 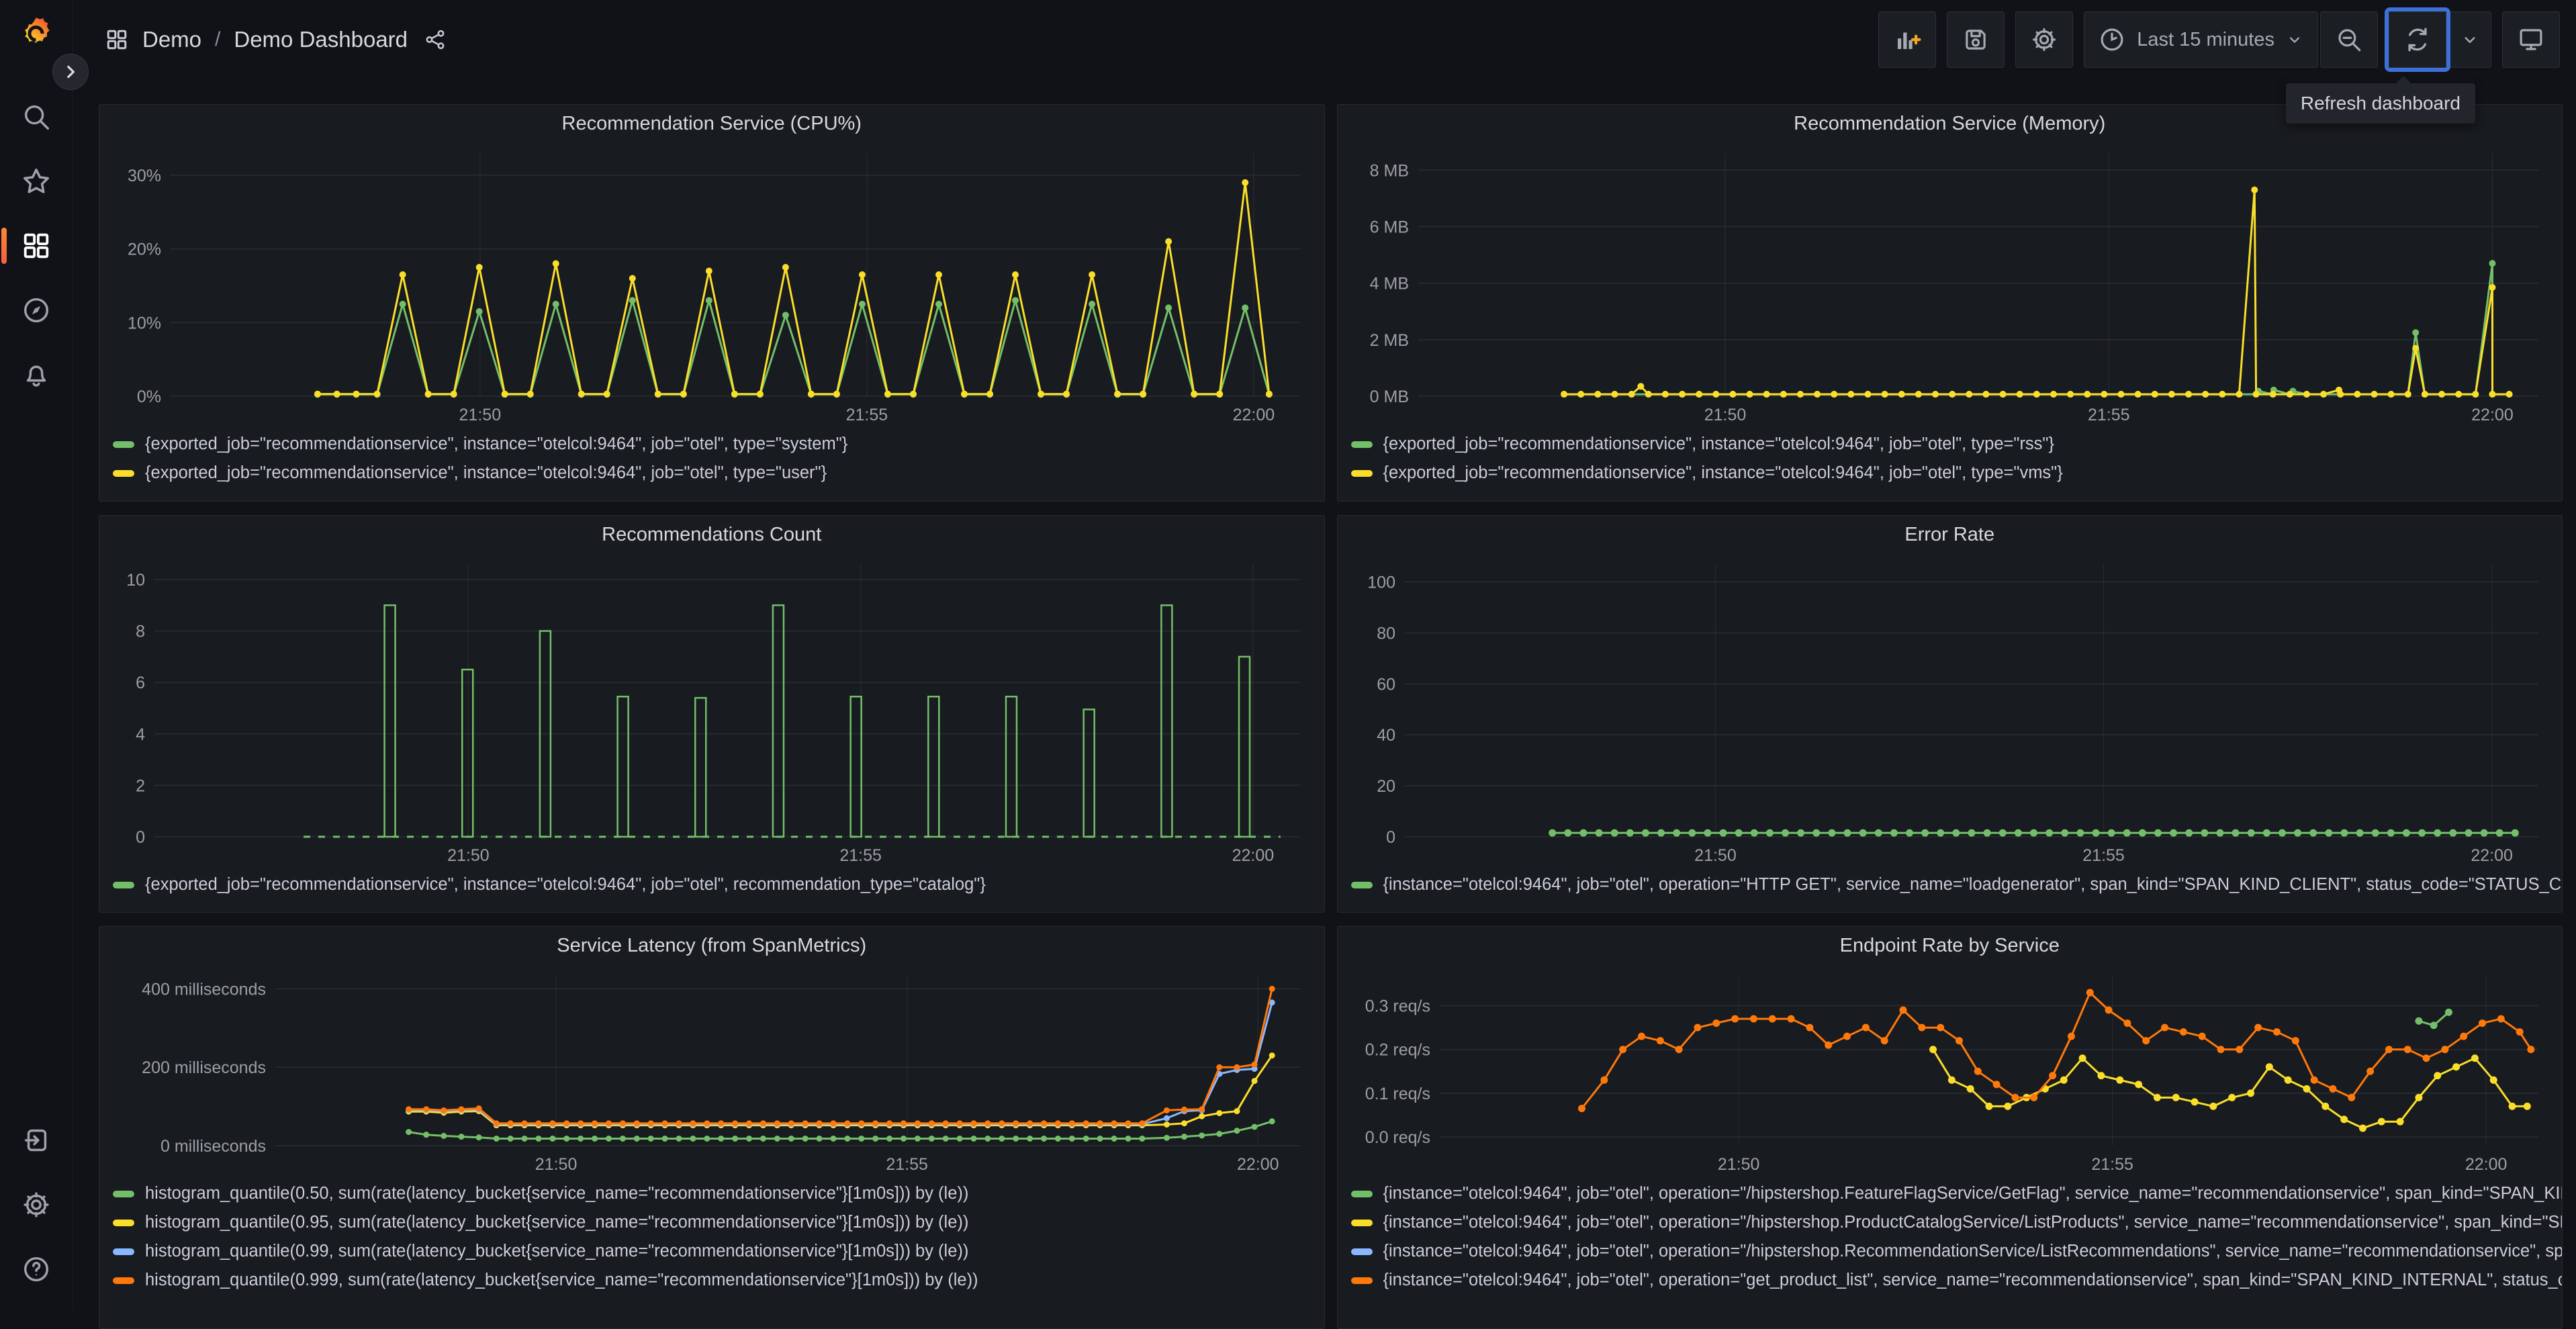 What do you see at coordinates (1381, 583) in the screenshot?
I see `svg-text: 100` at bounding box center [1381, 583].